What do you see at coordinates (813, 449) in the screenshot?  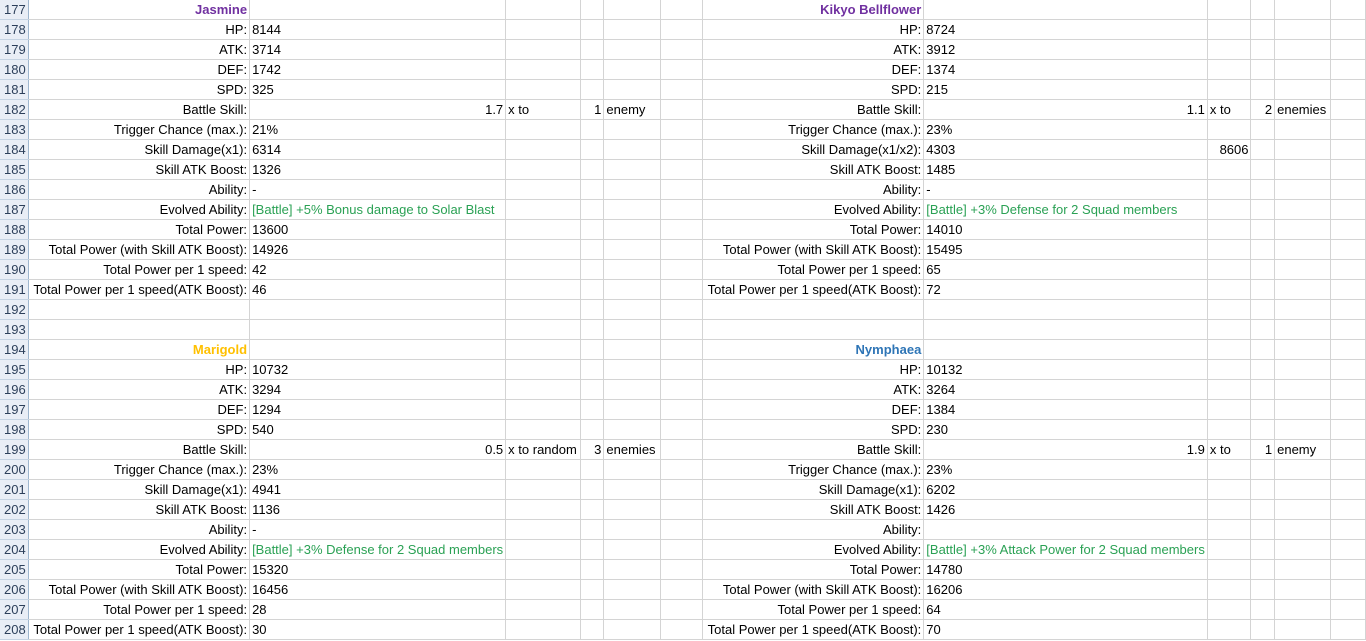 I see `nymphaea-label: Battle Skill:` at bounding box center [813, 449].